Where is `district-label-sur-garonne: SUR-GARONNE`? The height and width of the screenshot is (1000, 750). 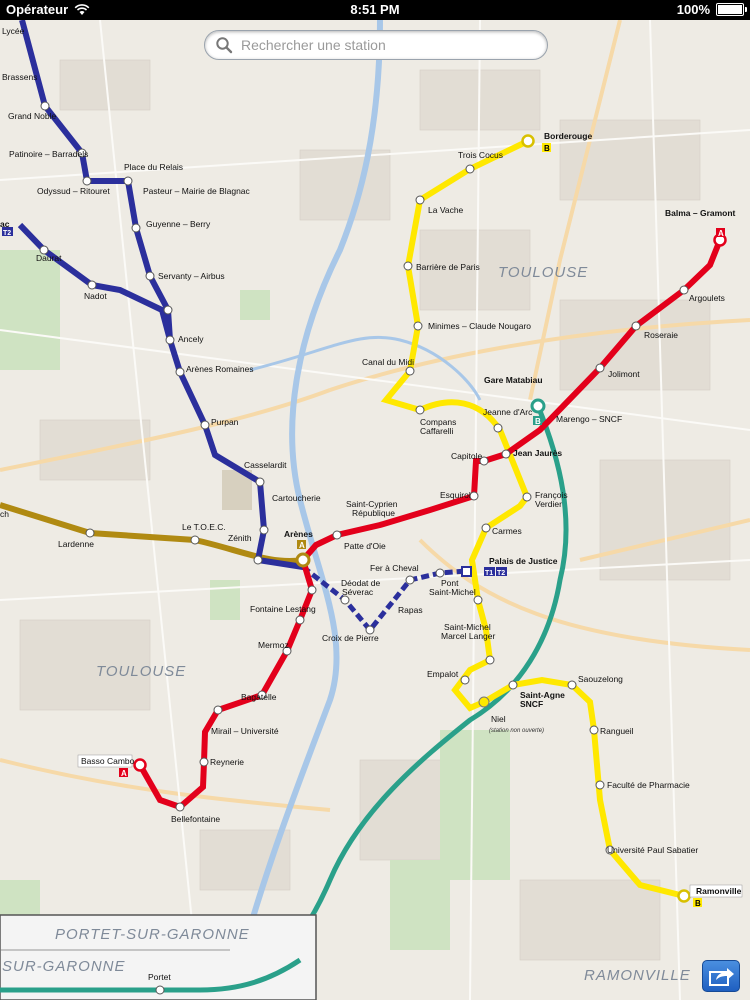
district-label-sur-garonne: SUR-GARONNE is located at coordinates (64, 966).